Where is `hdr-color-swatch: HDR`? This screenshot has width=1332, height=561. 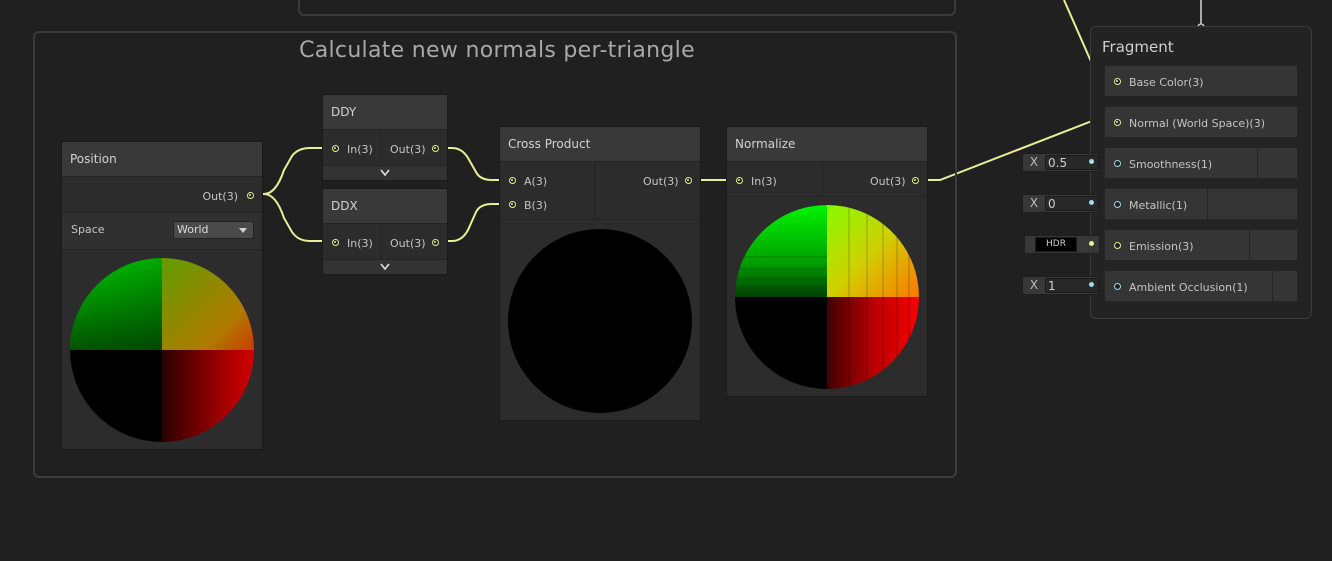 hdr-color-swatch: HDR is located at coordinates (1056, 244).